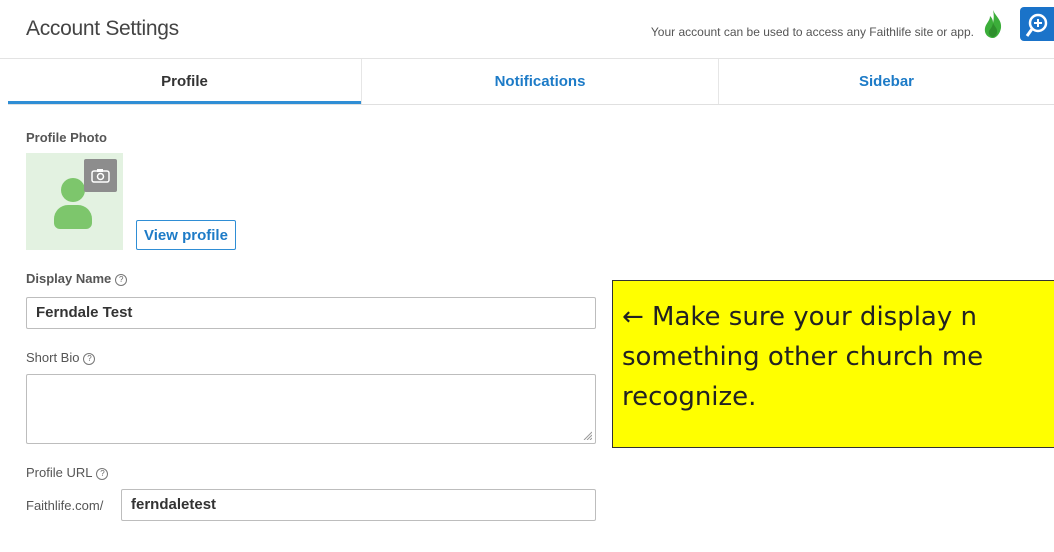 This screenshot has width=1054, height=552. What do you see at coordinates (993, 24) in the screenshot?
I see `flame-icon` at bounding box center [993, 24].